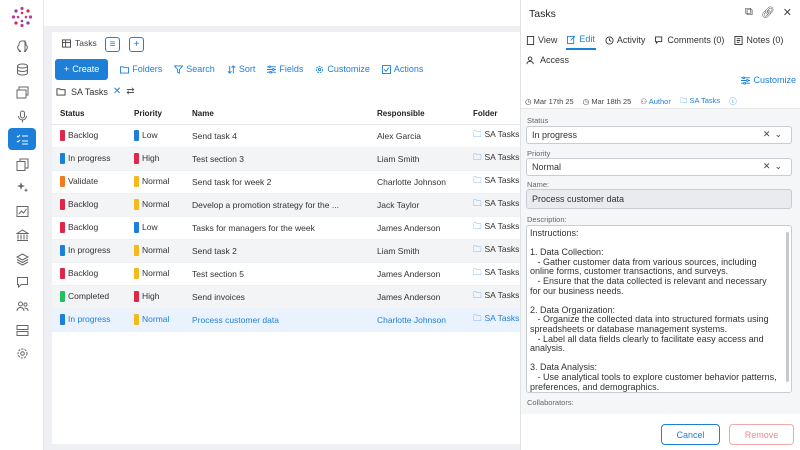  I want to click on sidebar-item-bank, so click(22, 235).